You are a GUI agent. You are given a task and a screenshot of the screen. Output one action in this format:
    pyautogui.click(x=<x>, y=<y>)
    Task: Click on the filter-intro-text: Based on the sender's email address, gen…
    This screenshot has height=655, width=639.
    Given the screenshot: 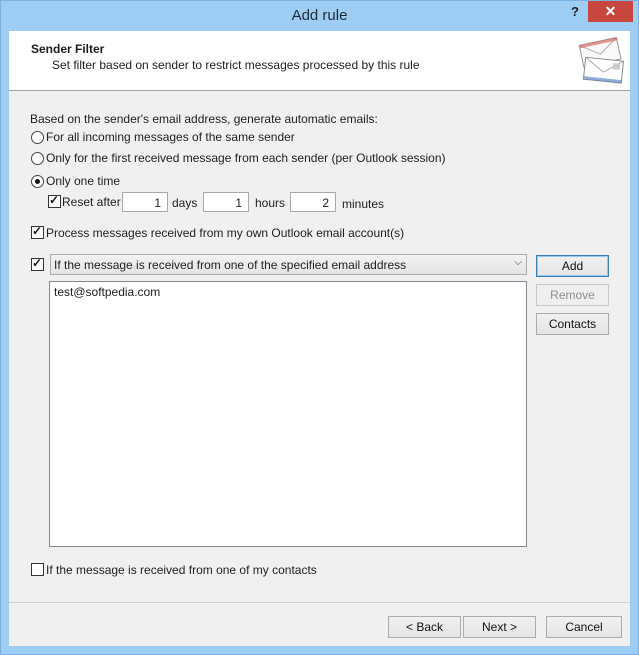 What is the action you would take?
    pyautogui.click(x=204, y=119)
    